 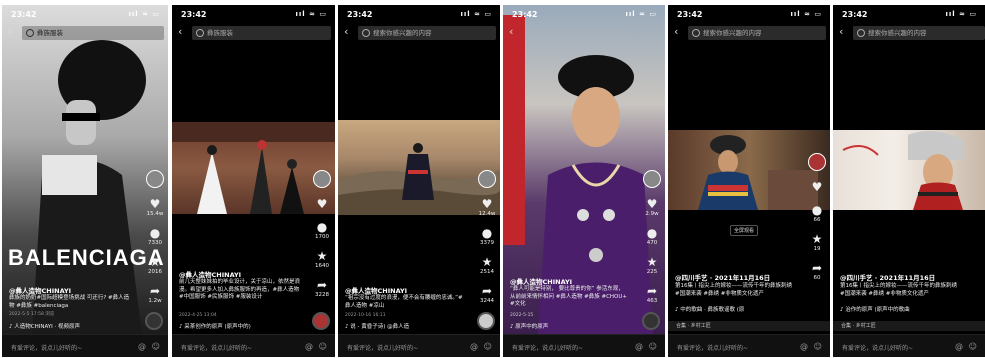 I want to click on music-info: ♪ 说 - 黄昏子诗) @彝人造, so click(x=377, y=326).